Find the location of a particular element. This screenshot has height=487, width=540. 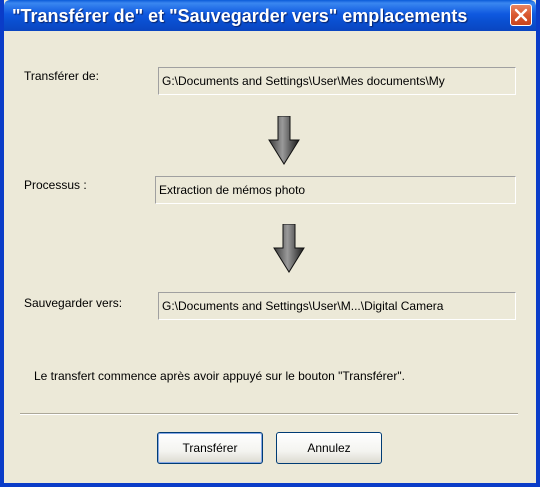

close-icon is located at coordinates (521, 15).